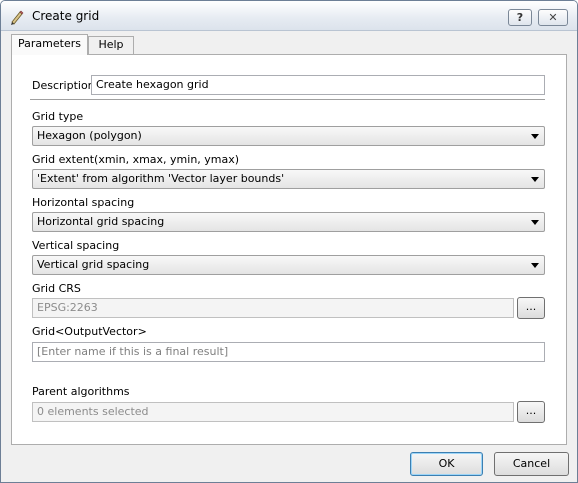 The width and height of the screenshot is (578, 483). I want to click on ok-button: OK, so click(446, 464).